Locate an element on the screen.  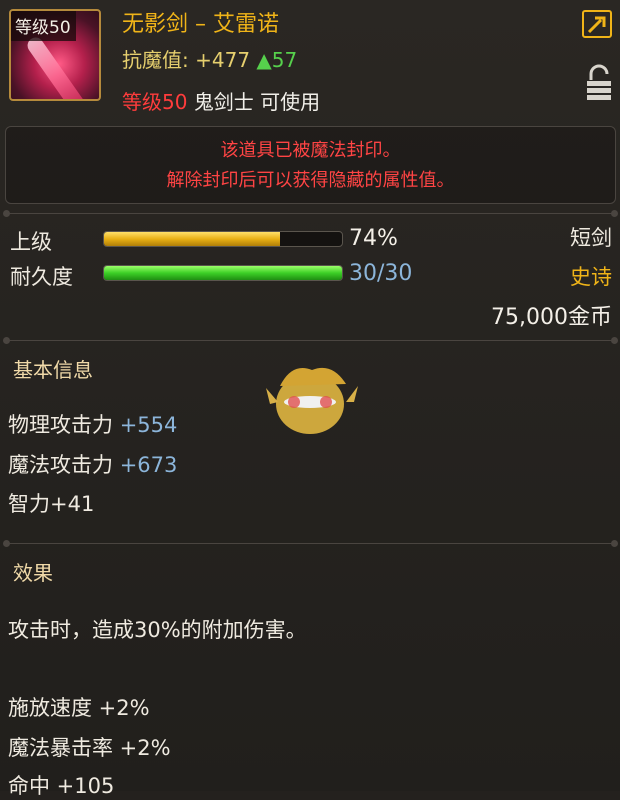
share-button is located at coordinates (597, 24).